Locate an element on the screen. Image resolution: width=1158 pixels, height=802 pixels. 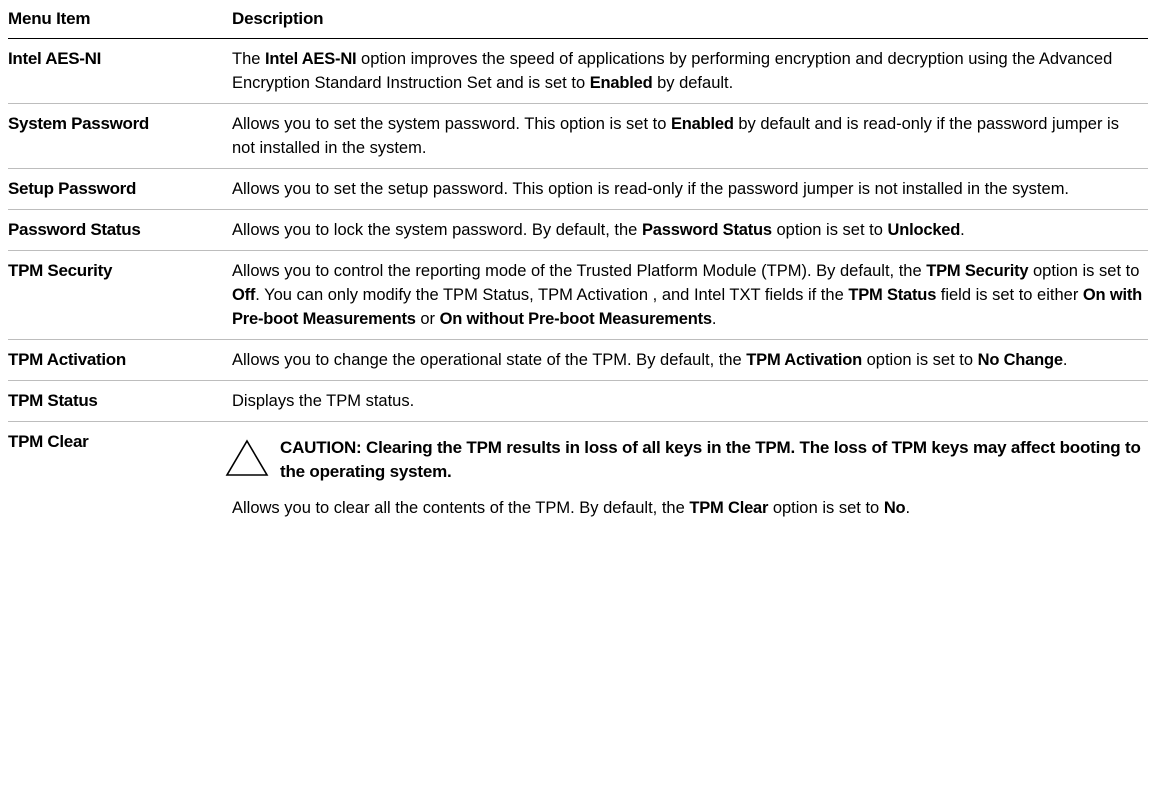
menu-item-description: Displays the TPM status. is located at coordinates (690, 401).